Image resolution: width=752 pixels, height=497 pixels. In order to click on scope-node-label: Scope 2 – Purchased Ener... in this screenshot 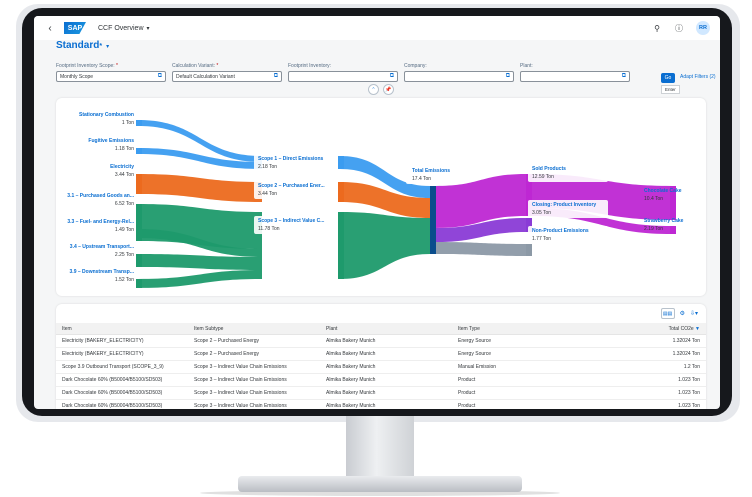, I will do `click(291, 186)`.